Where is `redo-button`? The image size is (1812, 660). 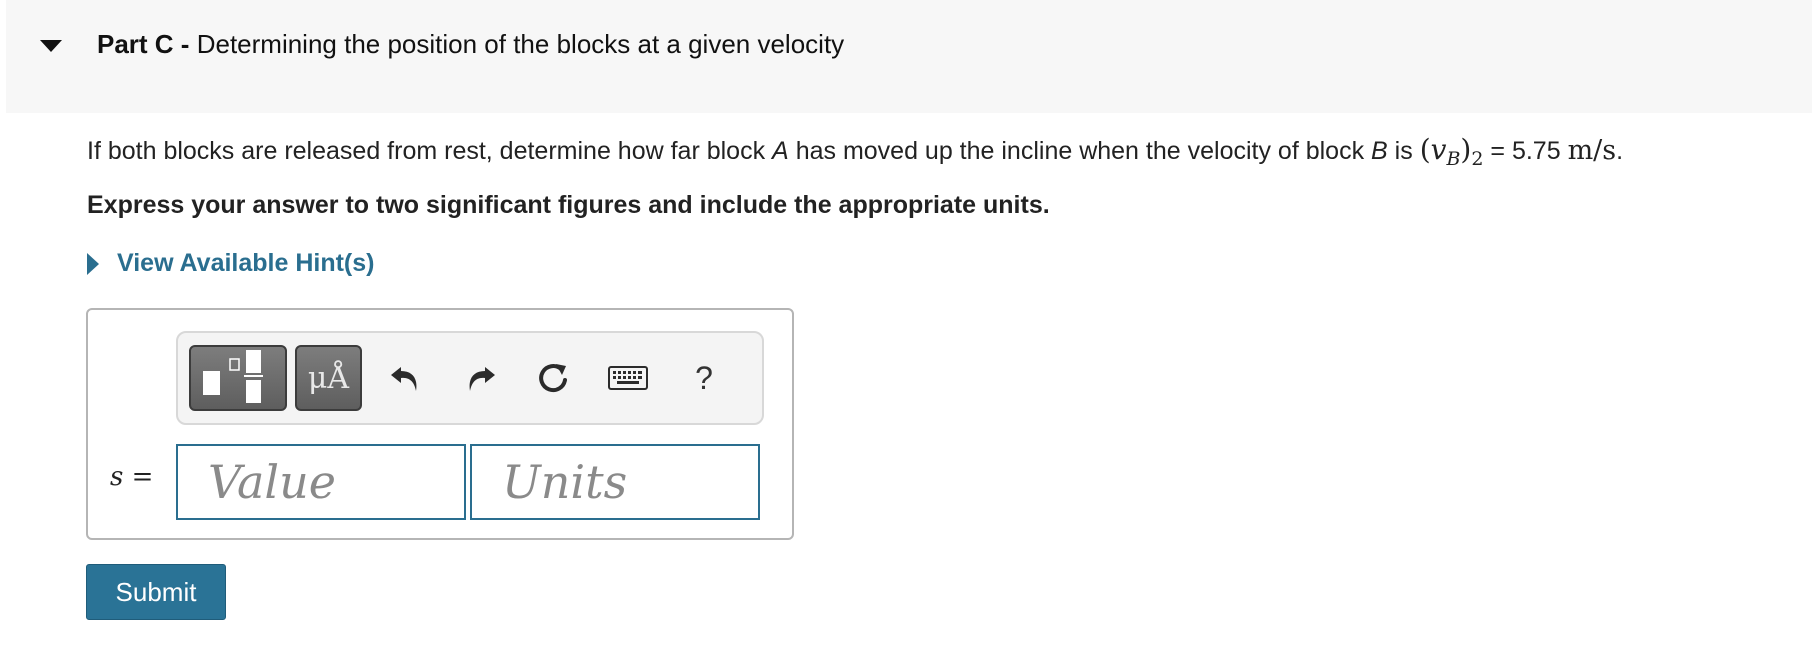 redo-button is located at coordinates (480, 378).